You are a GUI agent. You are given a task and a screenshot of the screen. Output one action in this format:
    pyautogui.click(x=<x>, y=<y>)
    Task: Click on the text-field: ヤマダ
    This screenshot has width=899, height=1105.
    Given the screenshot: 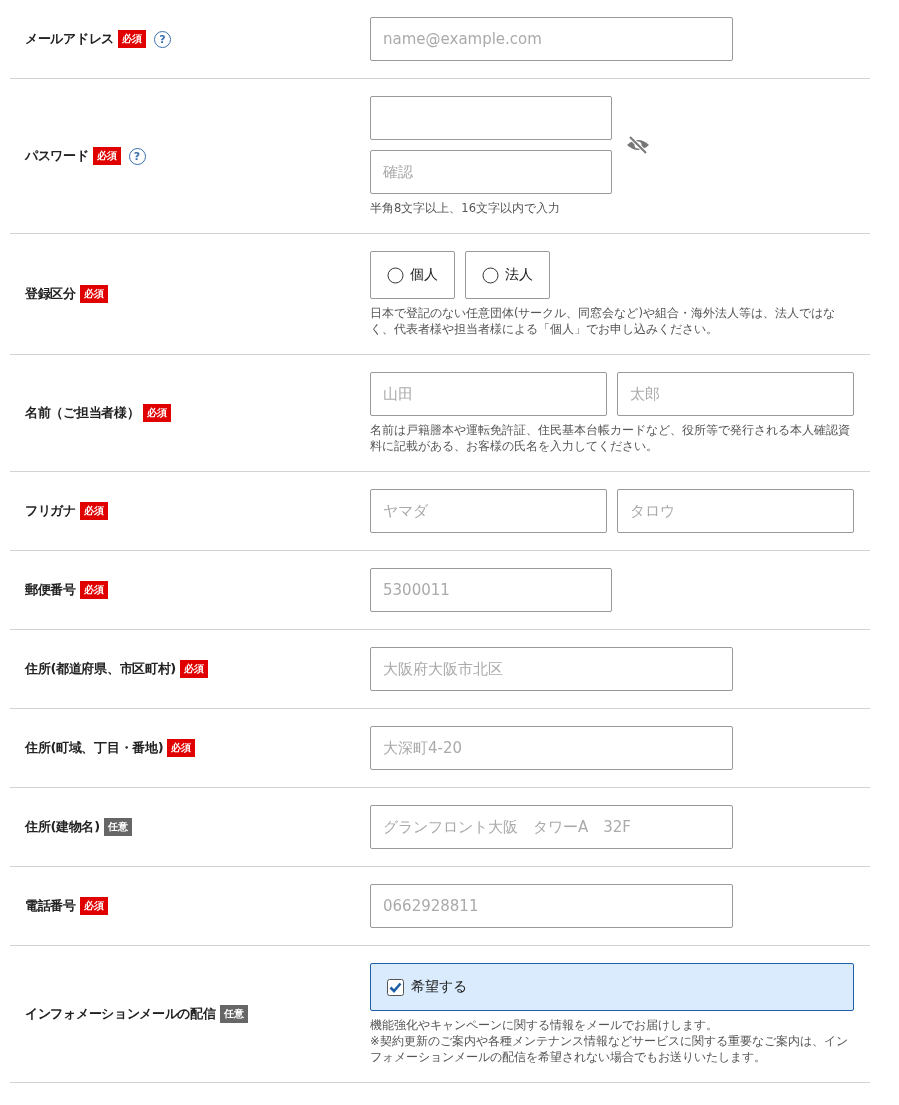 What is the action you would take?
    pyautogui.click(x=488, y=511)
    